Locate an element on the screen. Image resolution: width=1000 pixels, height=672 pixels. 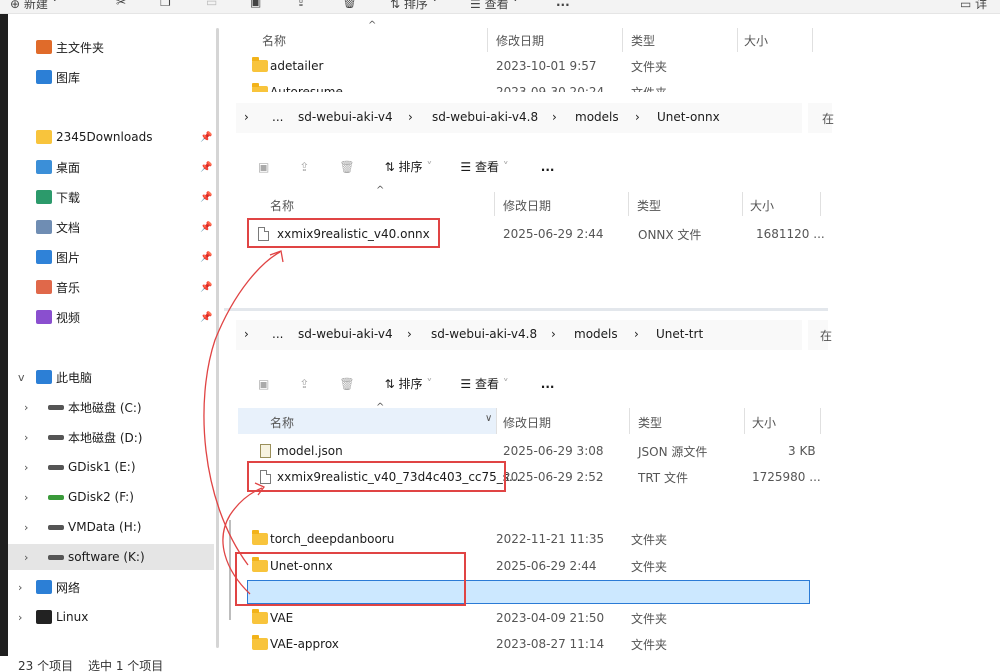
annotation-arrow-trt is located at coordinates (242, 541).